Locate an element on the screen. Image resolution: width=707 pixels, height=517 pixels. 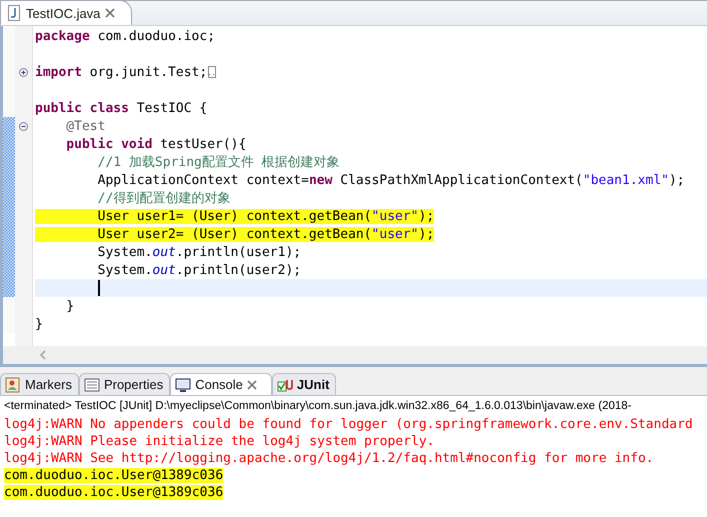
panel-tab: JUnit is located at coordinates (304, 384).